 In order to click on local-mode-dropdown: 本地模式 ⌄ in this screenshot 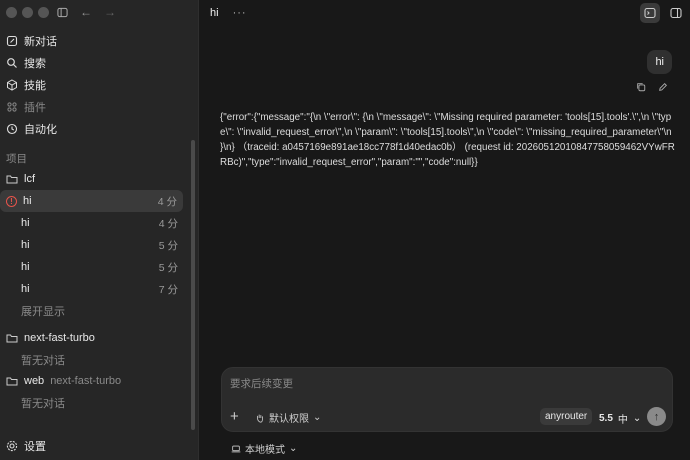, I will do `click(264, 448)`.